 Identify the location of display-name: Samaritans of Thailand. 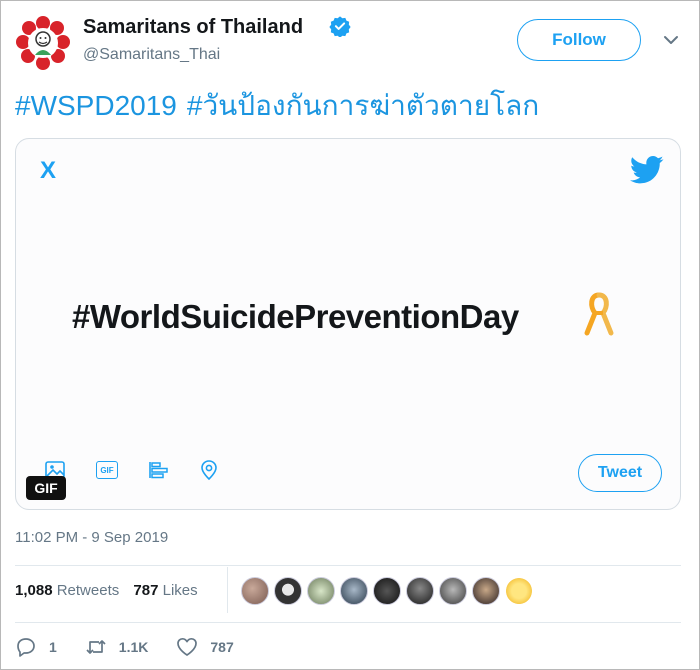
(193, 27).